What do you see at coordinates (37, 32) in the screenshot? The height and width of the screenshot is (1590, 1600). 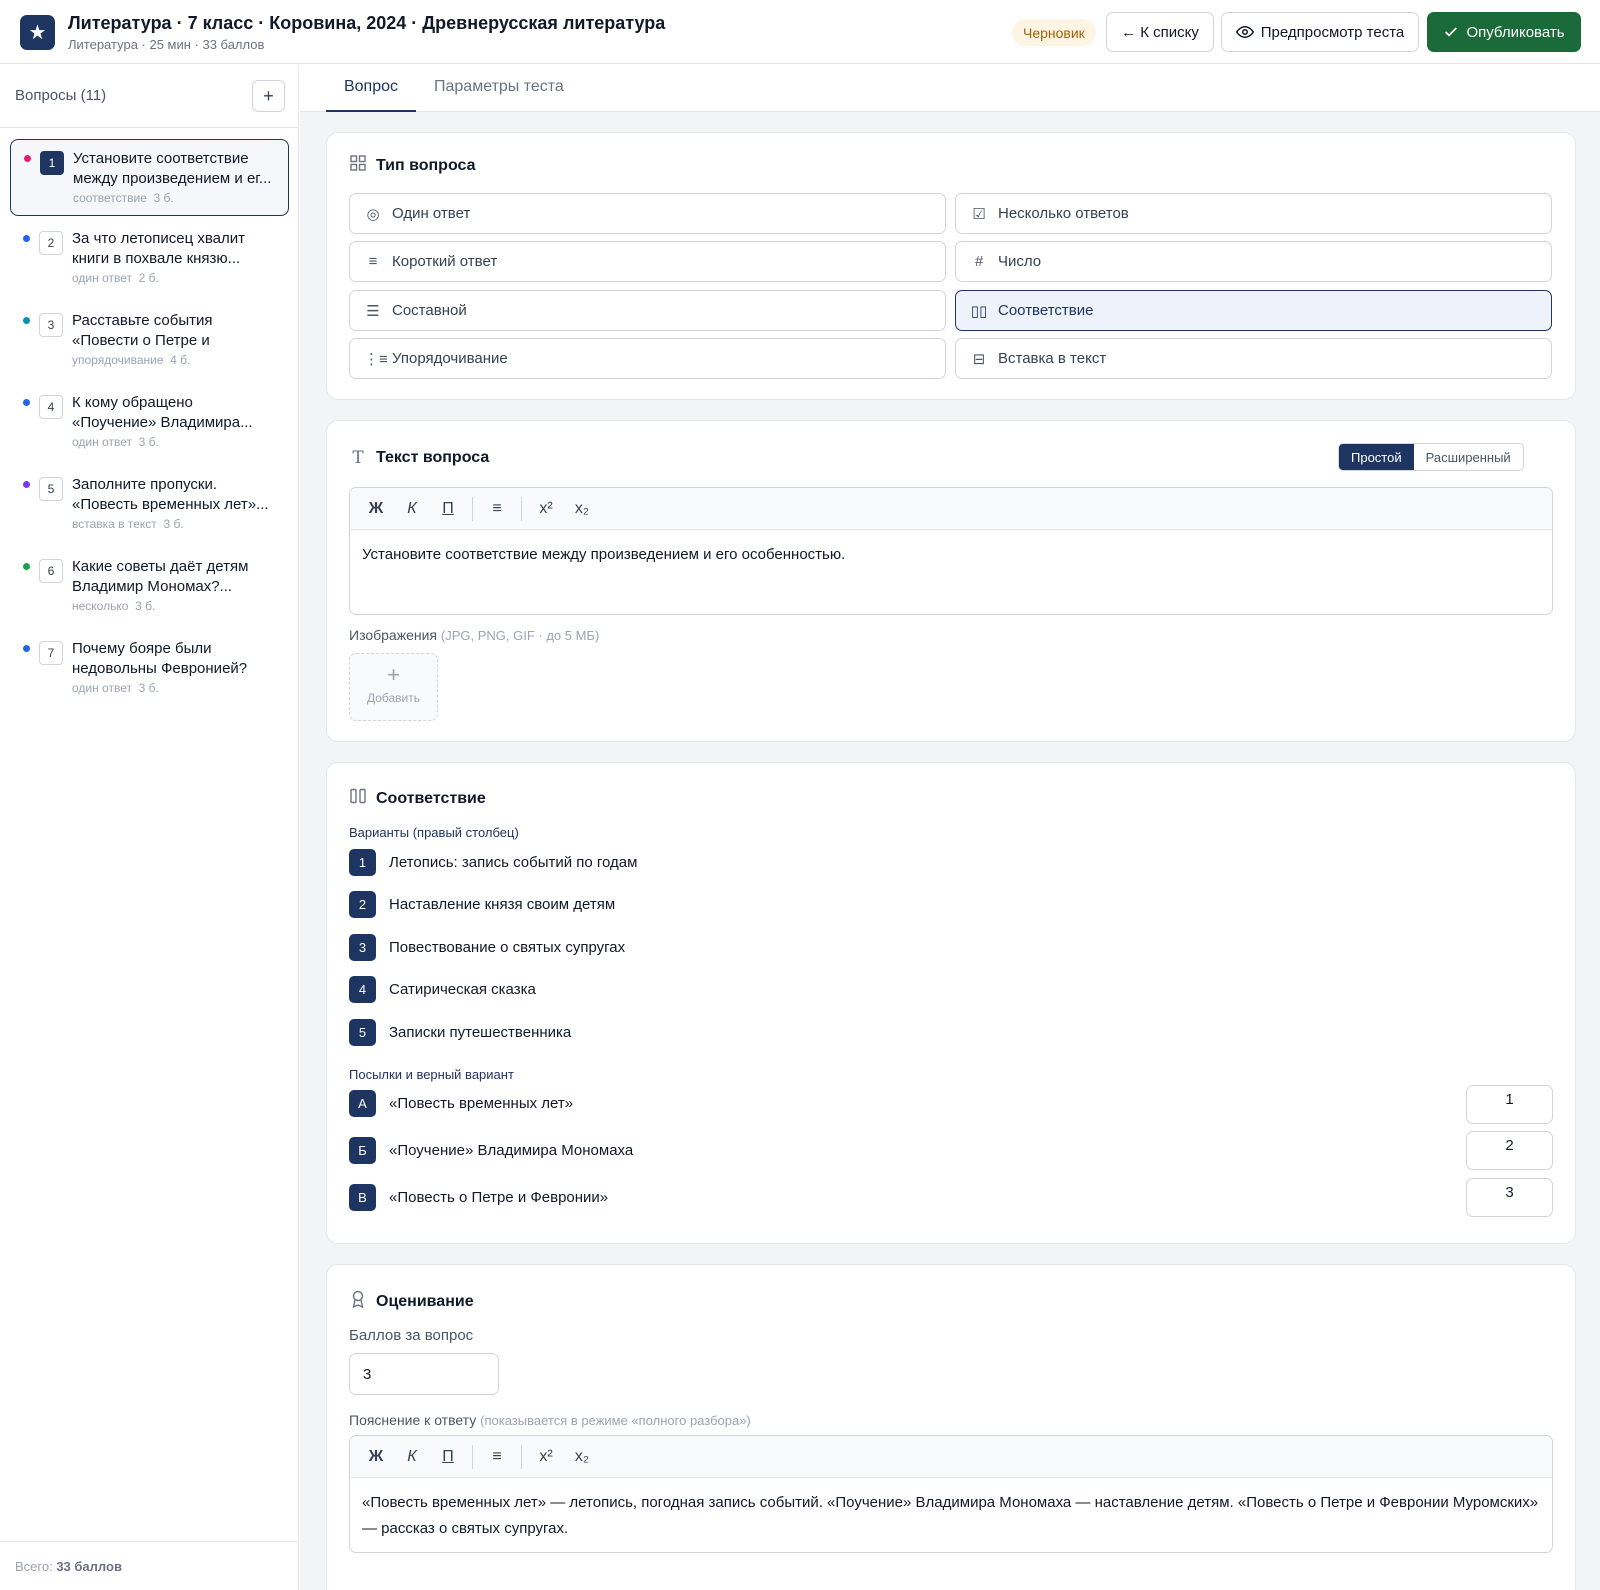 I see `app-logo-icon: ★` at bounding box center [37, 32].